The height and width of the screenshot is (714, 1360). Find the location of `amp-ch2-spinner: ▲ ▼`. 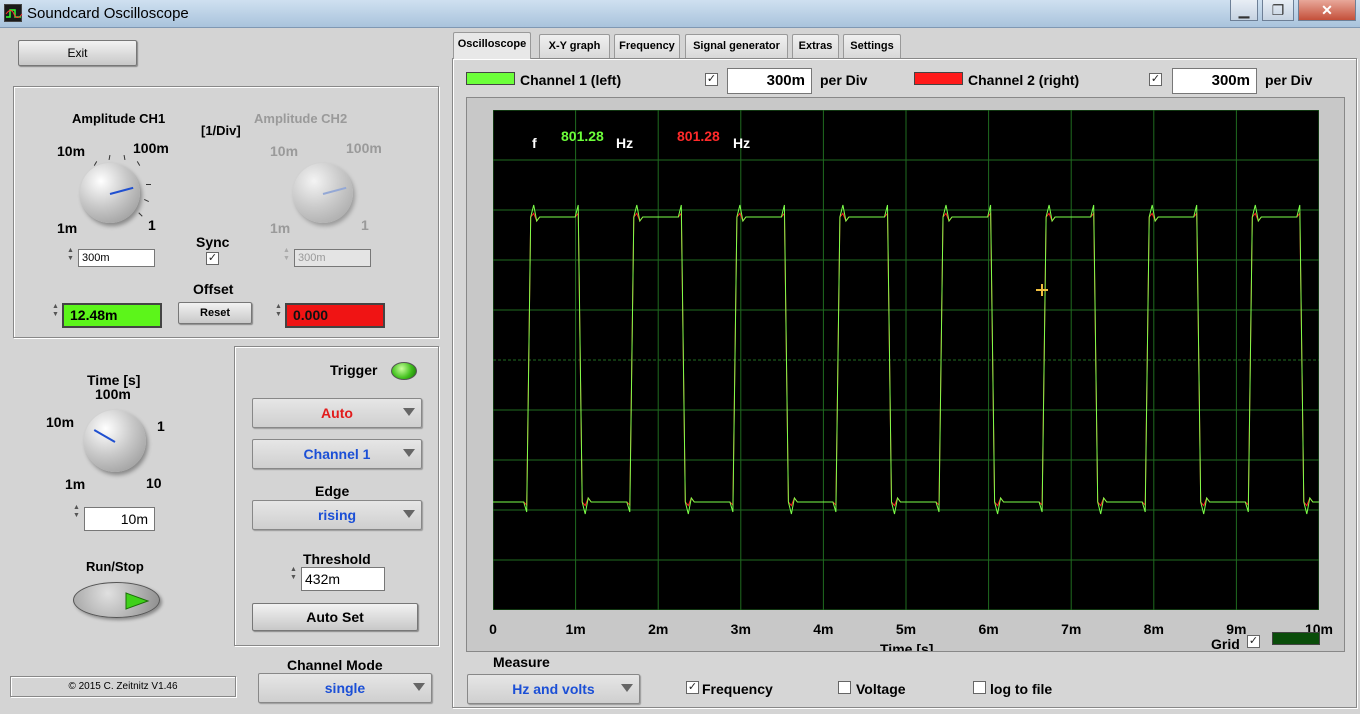

amp-ch2-spinner: ▲ ▼ is located at coordinates (286, 255).